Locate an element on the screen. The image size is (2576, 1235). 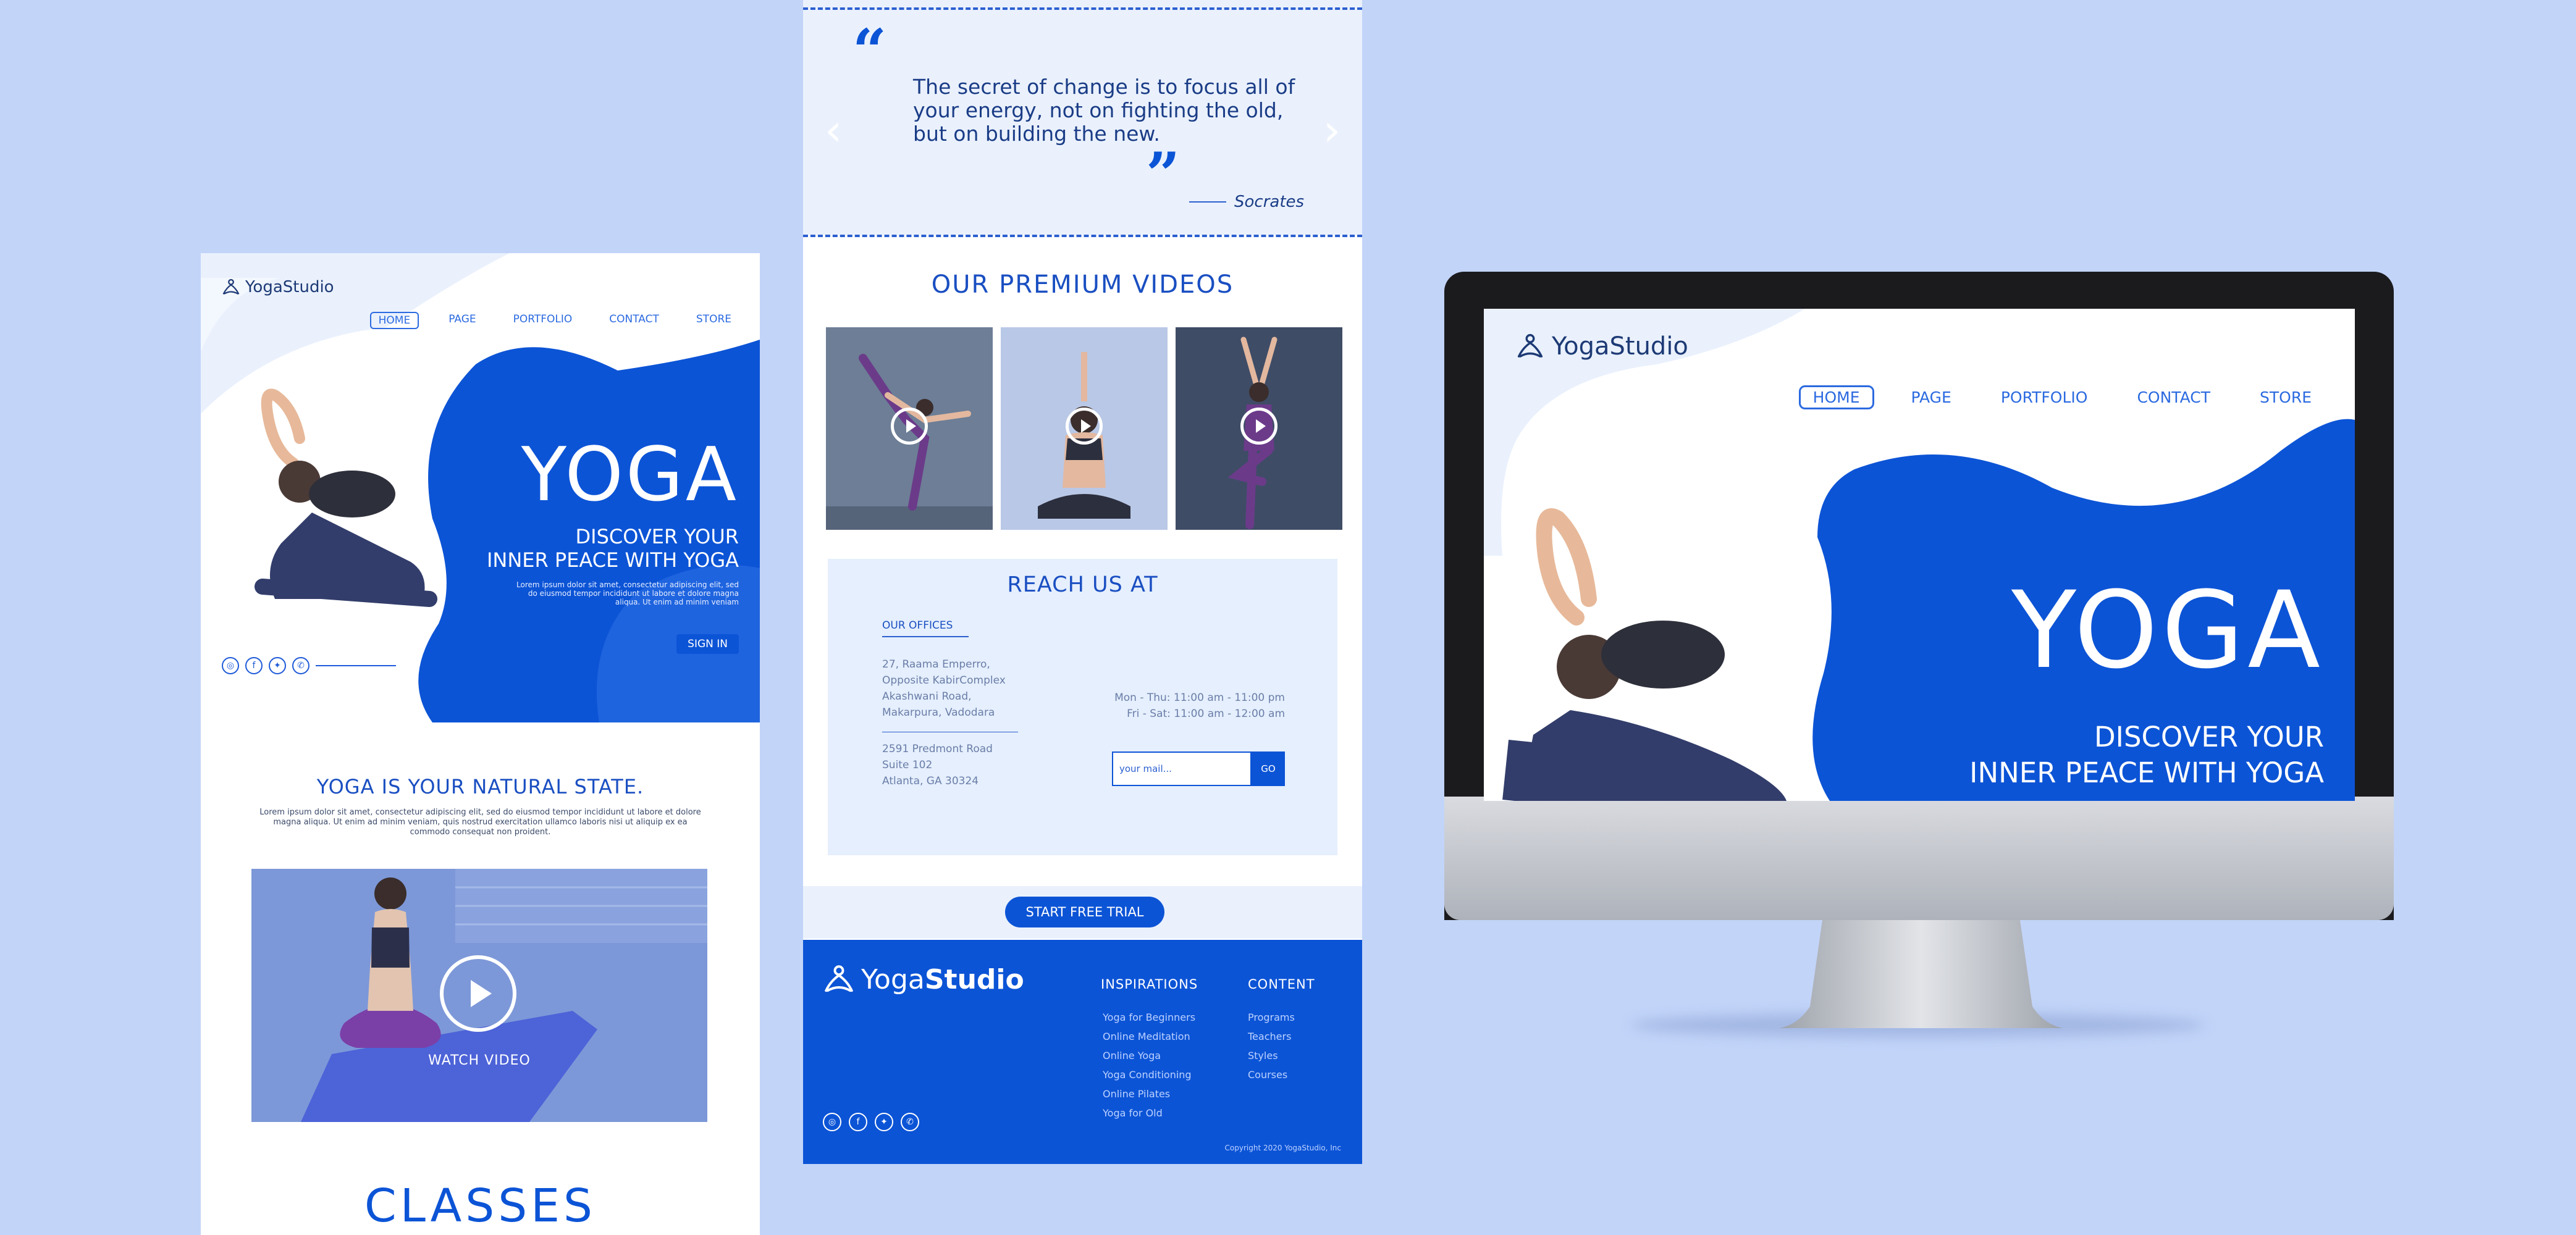
offices-heading: OUR OFFICES is located at coordinates (917, 625).